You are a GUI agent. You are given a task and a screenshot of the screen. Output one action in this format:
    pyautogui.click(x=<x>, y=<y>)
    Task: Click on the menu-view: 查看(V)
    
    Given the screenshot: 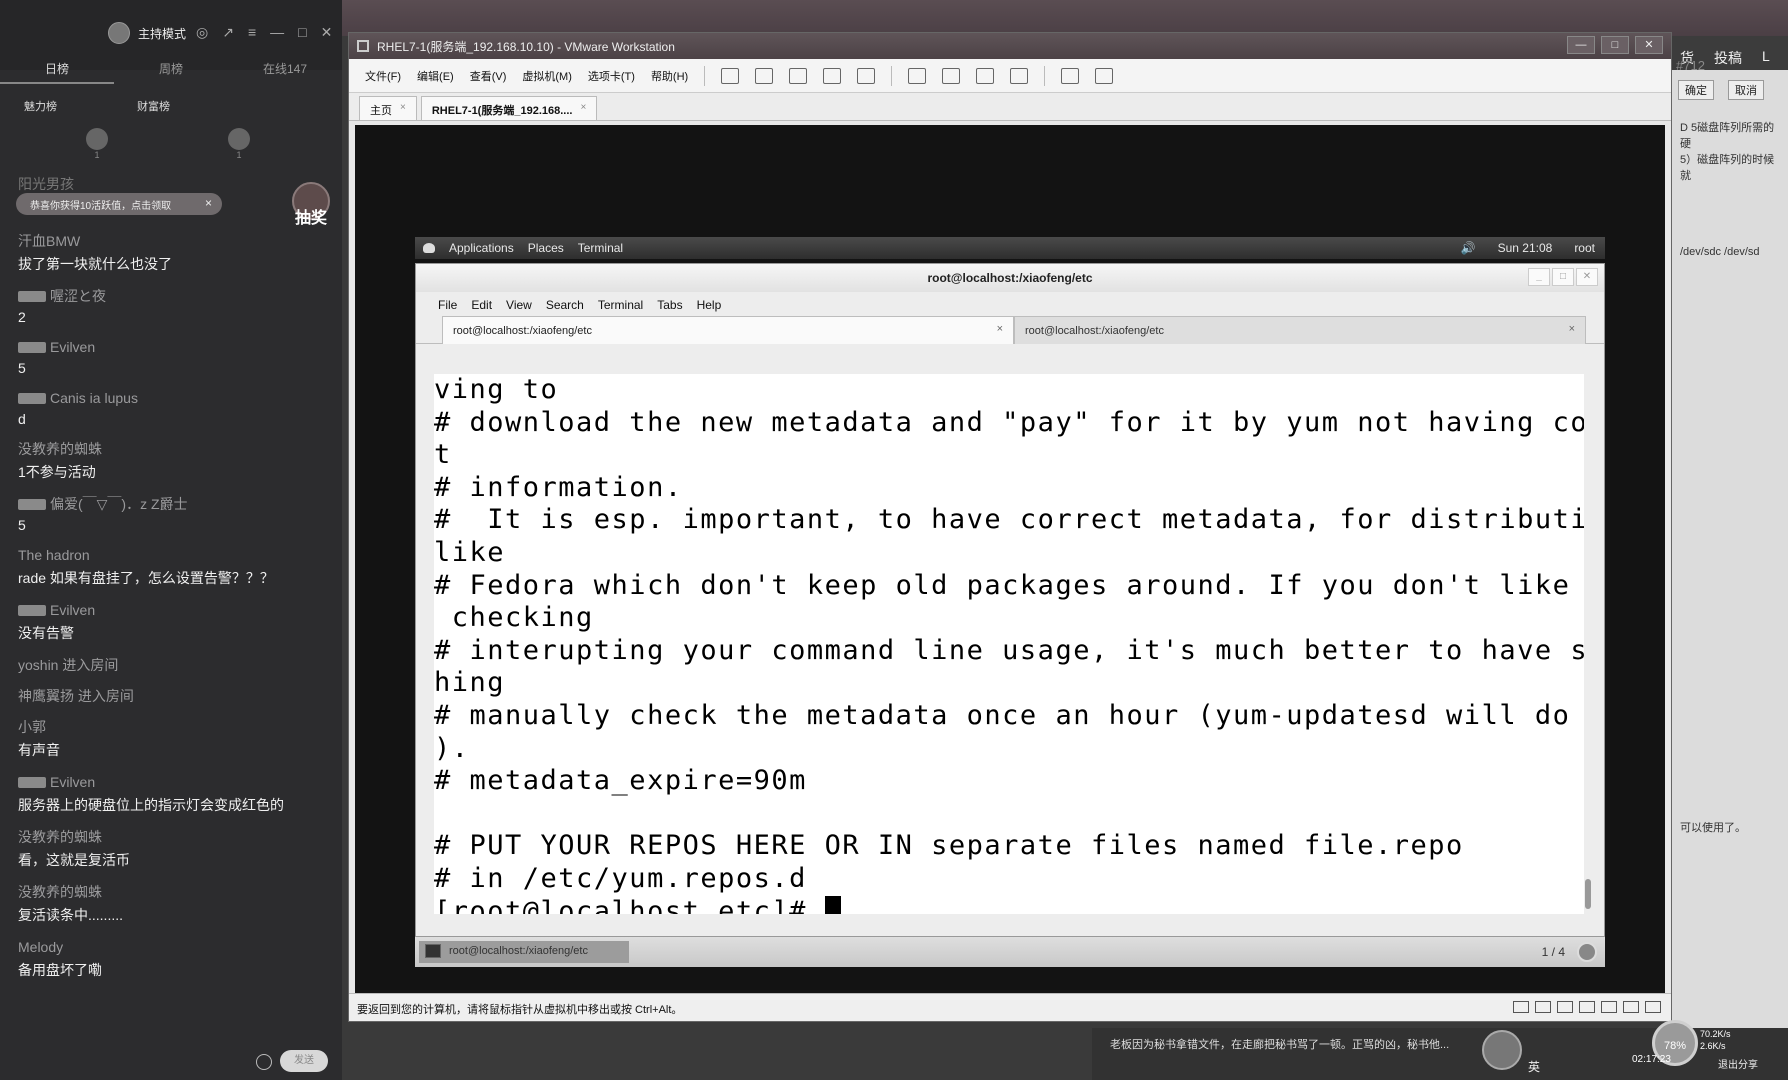 What is the action you would take?
    pyautogui.click(x=488, y=76)
    